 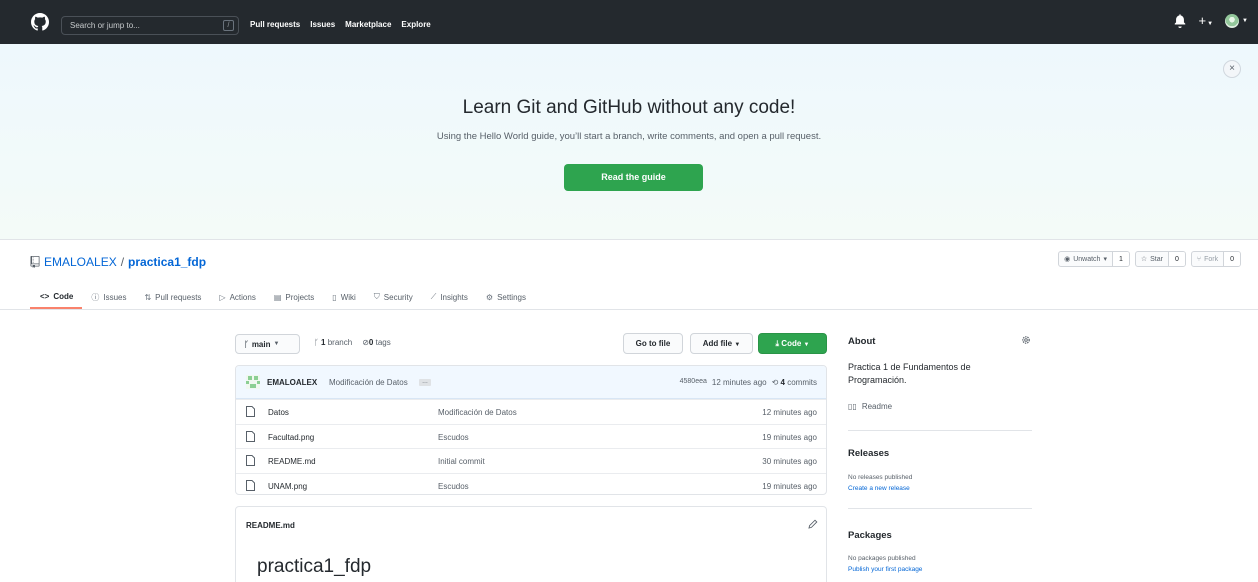 What do you see at coordinates (461, 461) in the screenshot?
I see `file-commit-link: Initial commit` at bounding box center [461, 461].